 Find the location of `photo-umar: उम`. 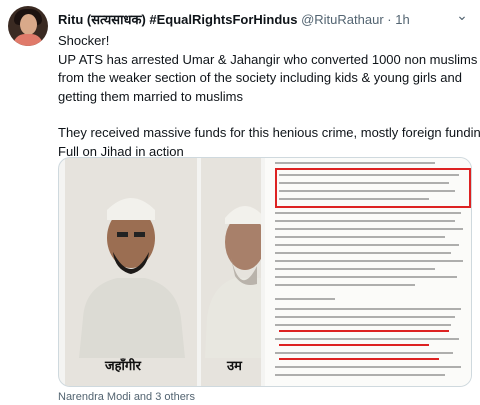

photo-umar: उम is located at coordinates (231, 272).